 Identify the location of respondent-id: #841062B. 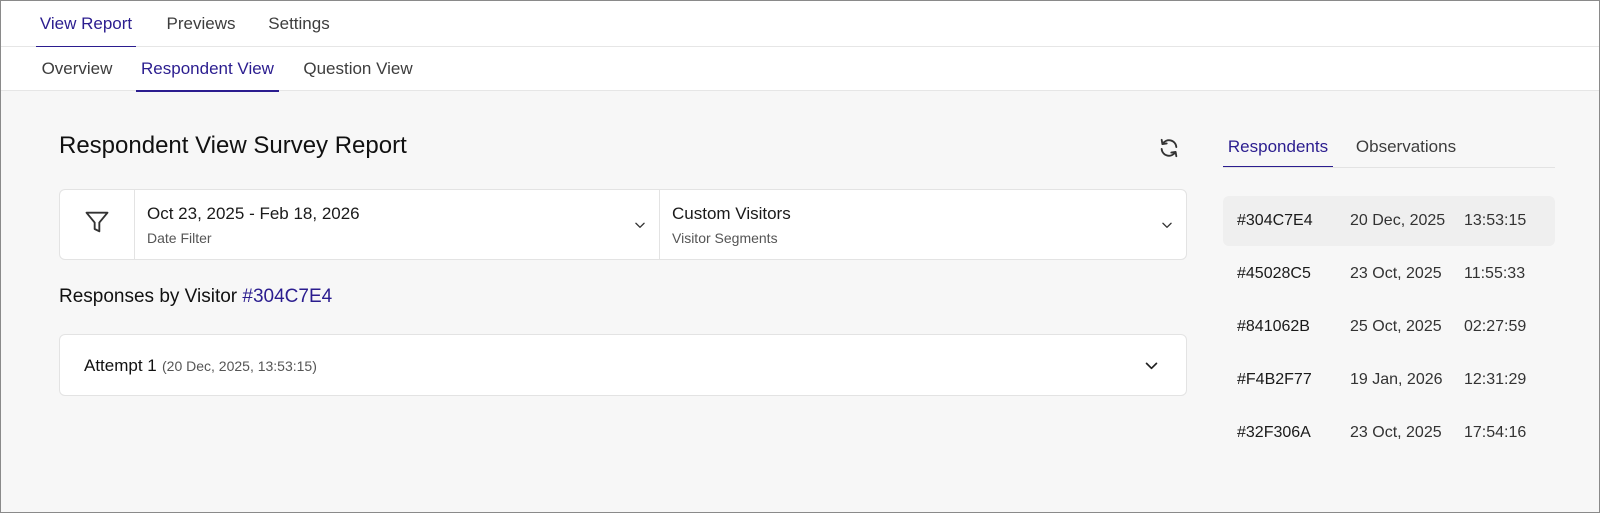
(1273, 326).